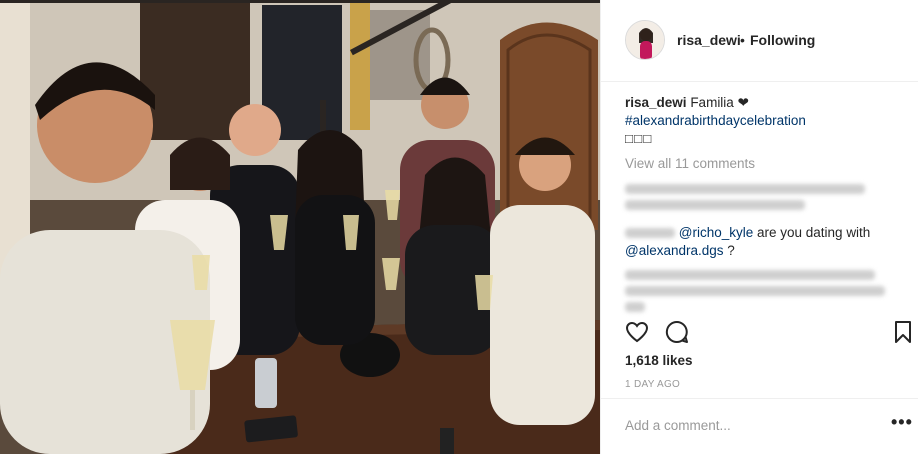 Image resolution: width=918 pixels, height=454 pixels. Describe the element at coordinates (759, 426) in the screenshot. I see `add-comment-bar: Add a comment... •••` at that location.